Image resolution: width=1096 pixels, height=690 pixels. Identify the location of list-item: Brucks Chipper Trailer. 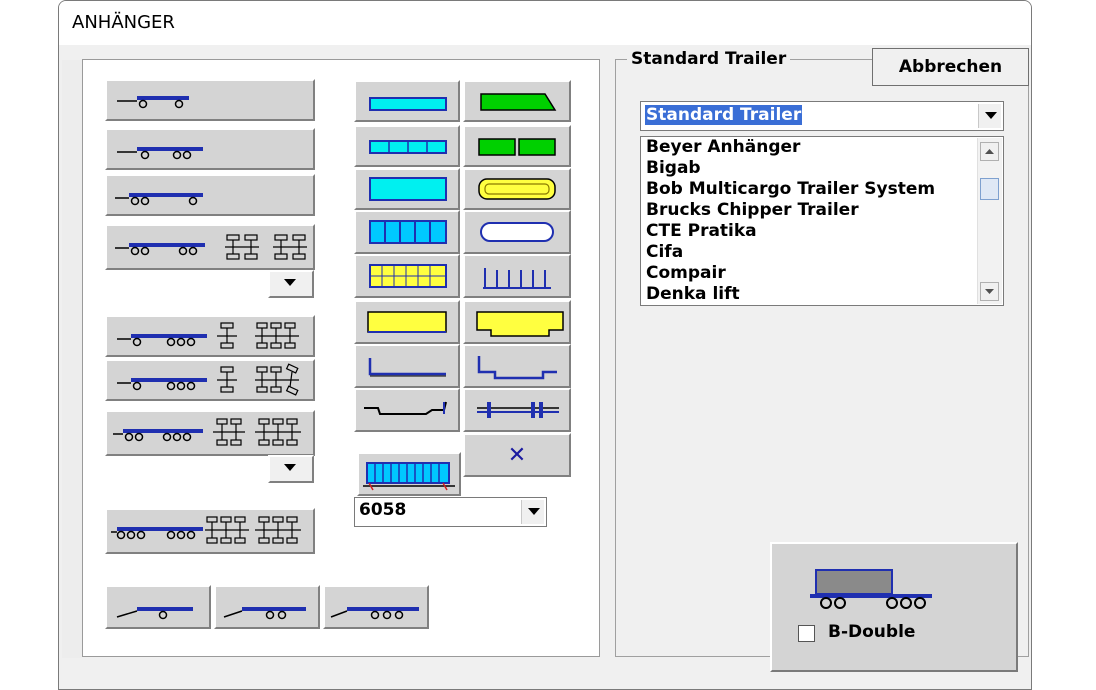
(752, 210).